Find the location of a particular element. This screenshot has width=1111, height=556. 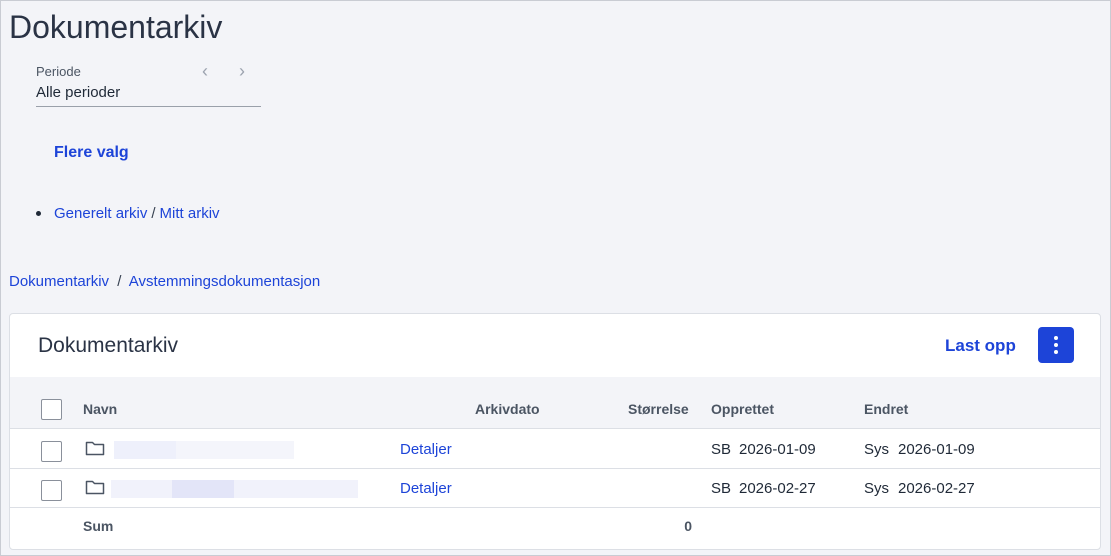

column-header-size: Størrelse is located at coordinates (658, 409).